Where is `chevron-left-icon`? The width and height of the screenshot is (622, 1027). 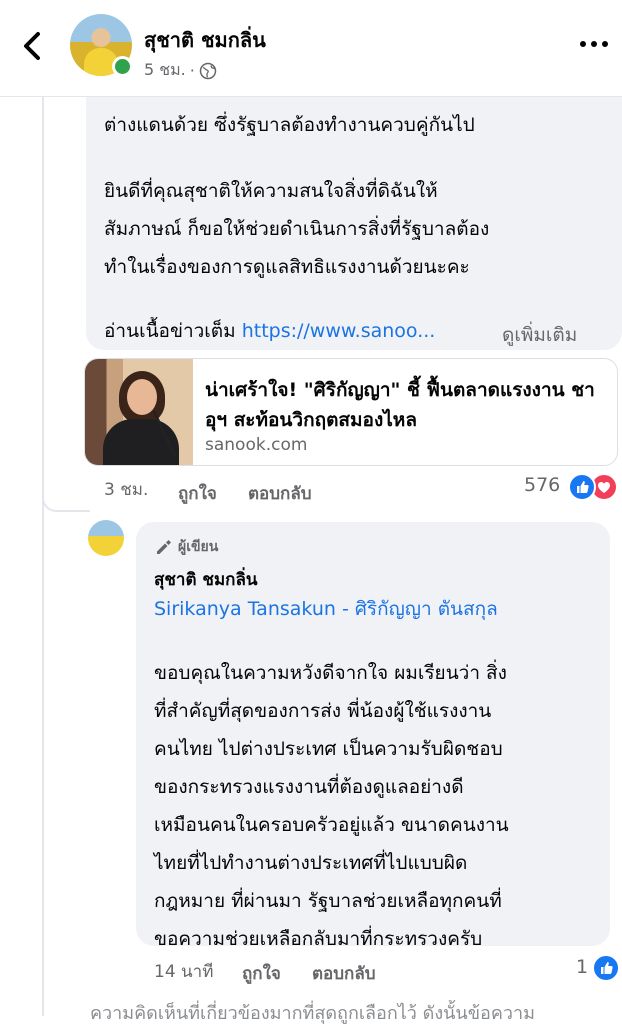
chevron-left-icon is located at coordinates (32, 46).